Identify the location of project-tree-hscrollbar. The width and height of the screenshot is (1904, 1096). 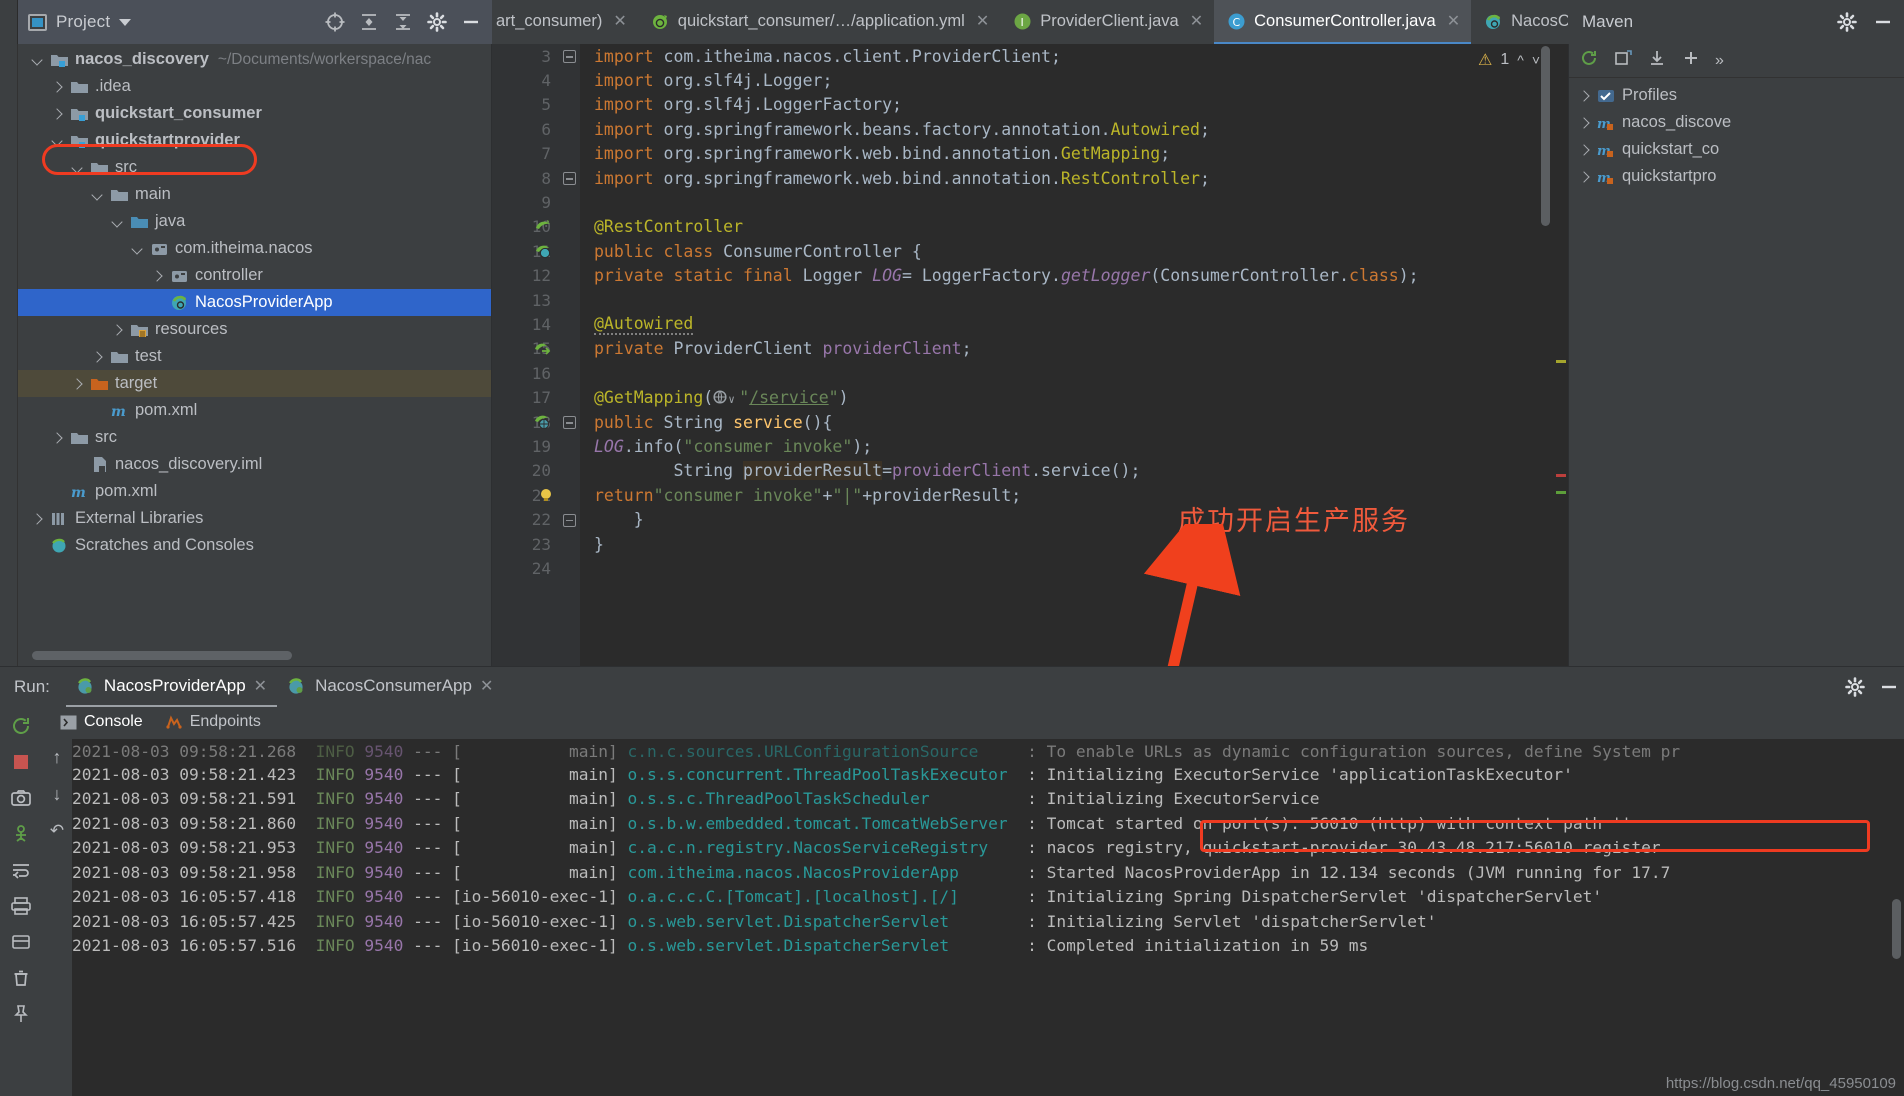
(162, 655).